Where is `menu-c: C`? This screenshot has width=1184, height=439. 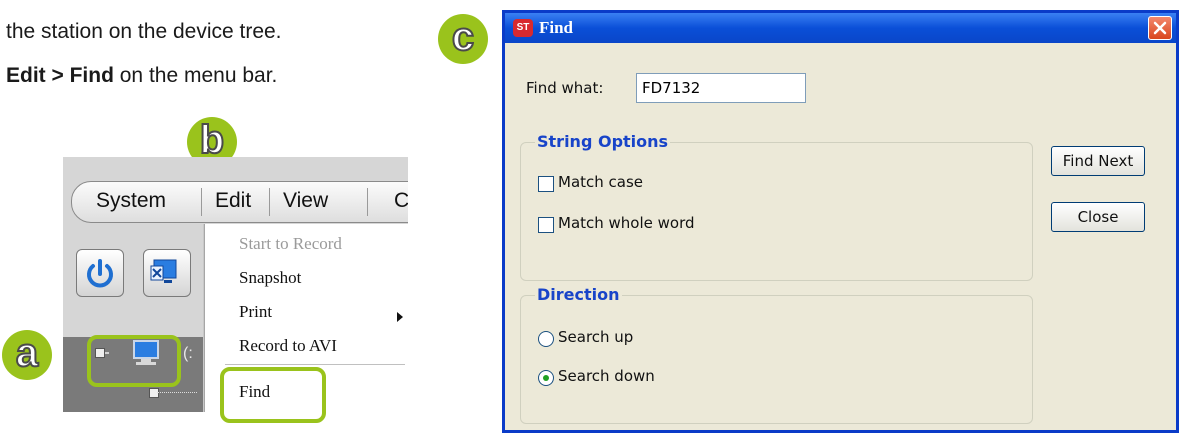
menu-c: C is located at coordinates (401, 201).